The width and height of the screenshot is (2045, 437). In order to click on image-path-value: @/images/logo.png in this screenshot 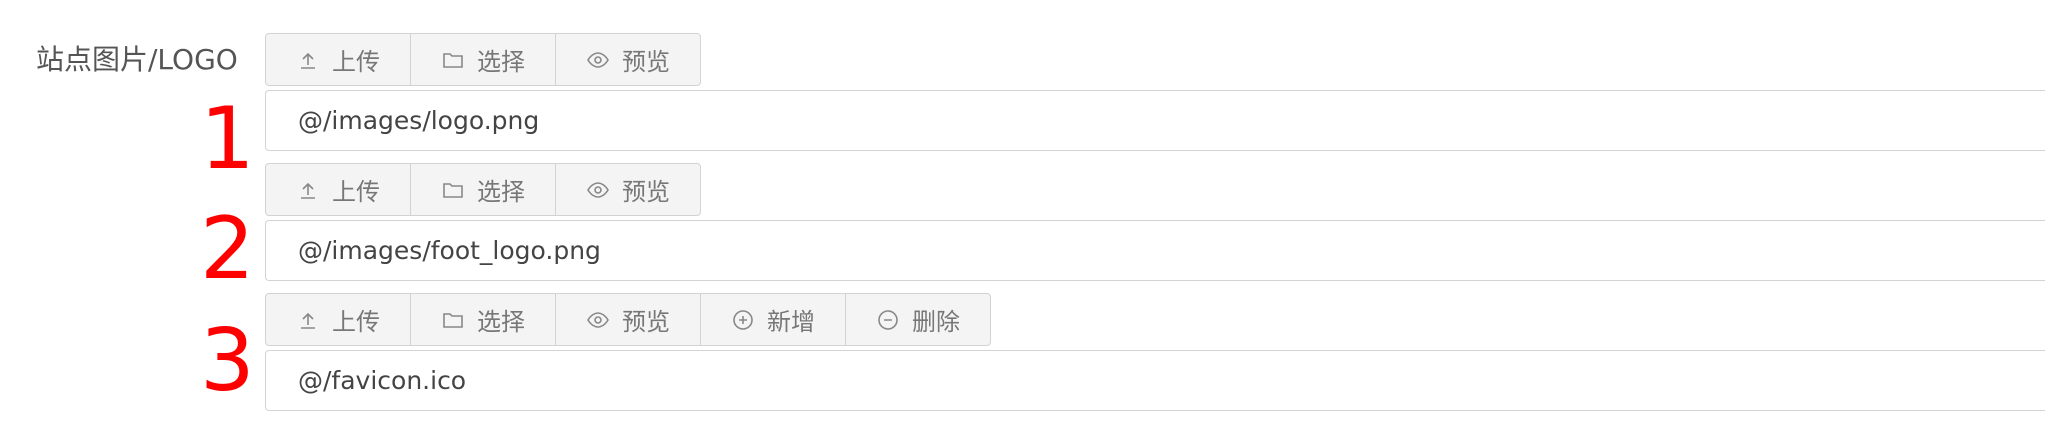, I will do `click(419, 120)`.